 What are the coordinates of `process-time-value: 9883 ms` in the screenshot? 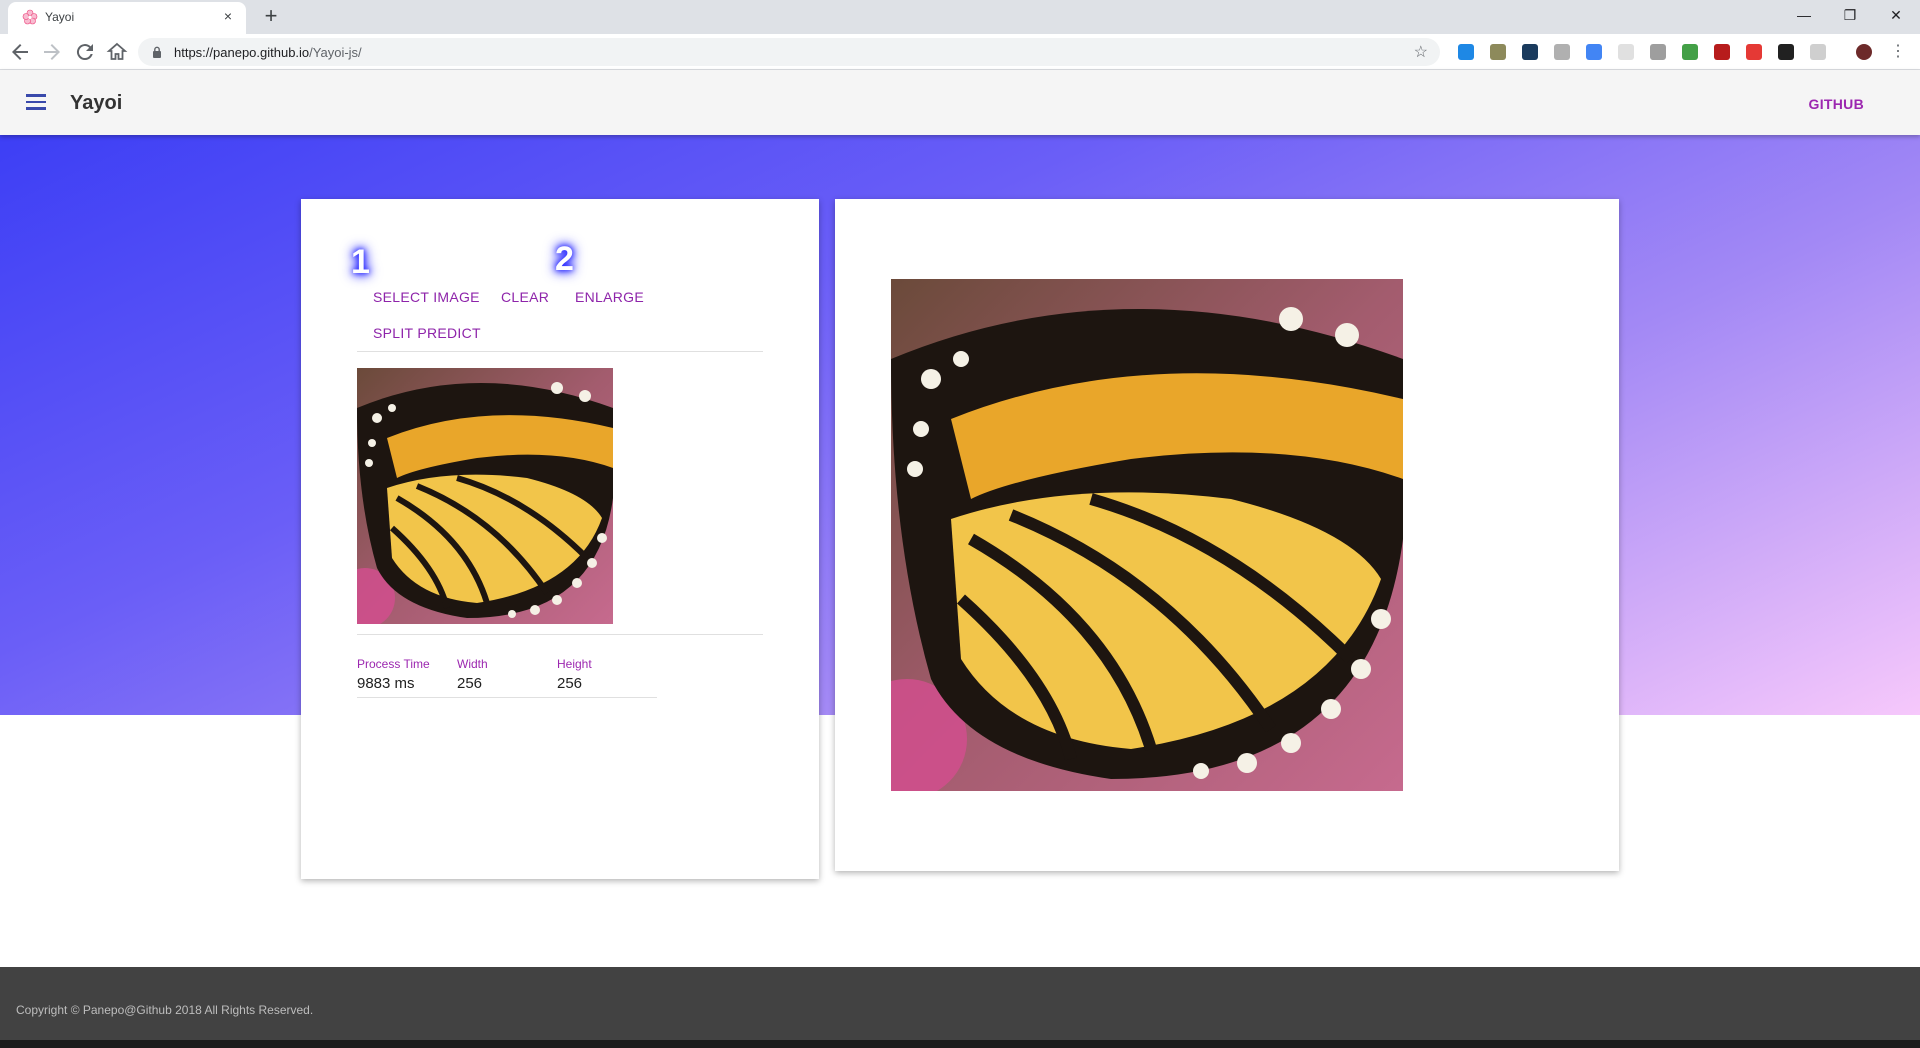 It's located at (386, 683).